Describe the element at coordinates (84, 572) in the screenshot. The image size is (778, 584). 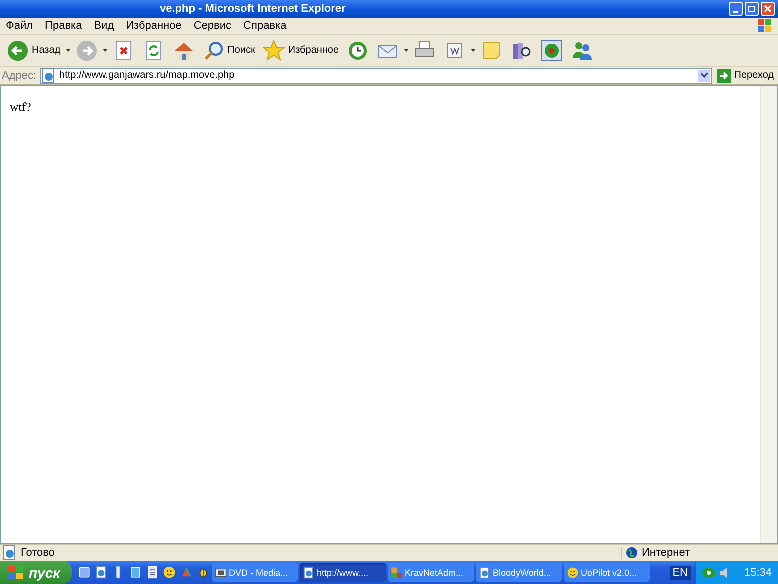
I see `square-icon` at that location.